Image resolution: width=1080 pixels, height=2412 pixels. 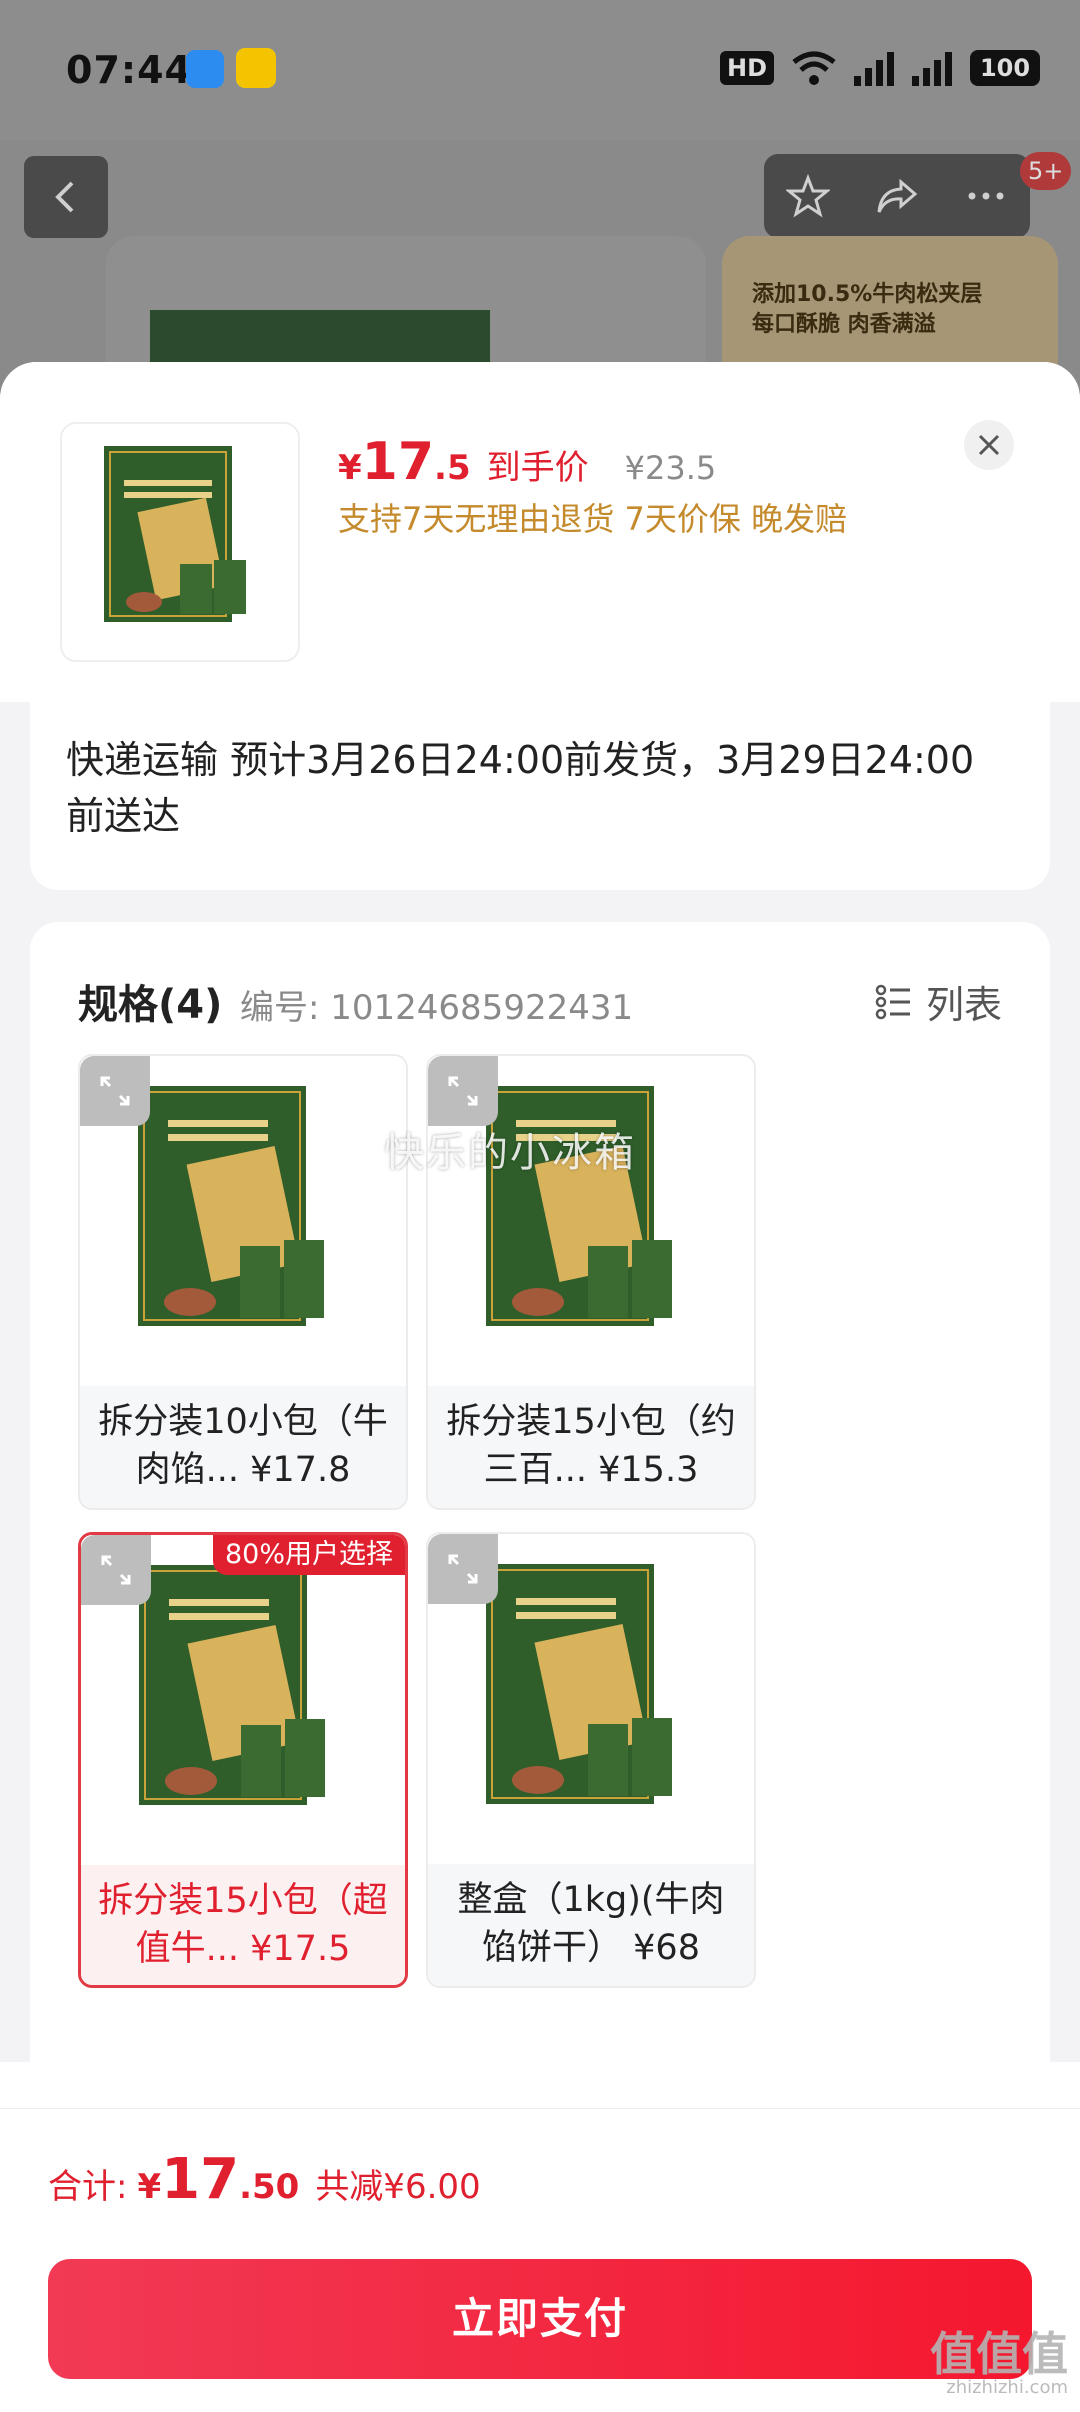 I want to click on price-row: ¥ 17 .5 到手价 ¥23.5, so click(x=527, y=462).